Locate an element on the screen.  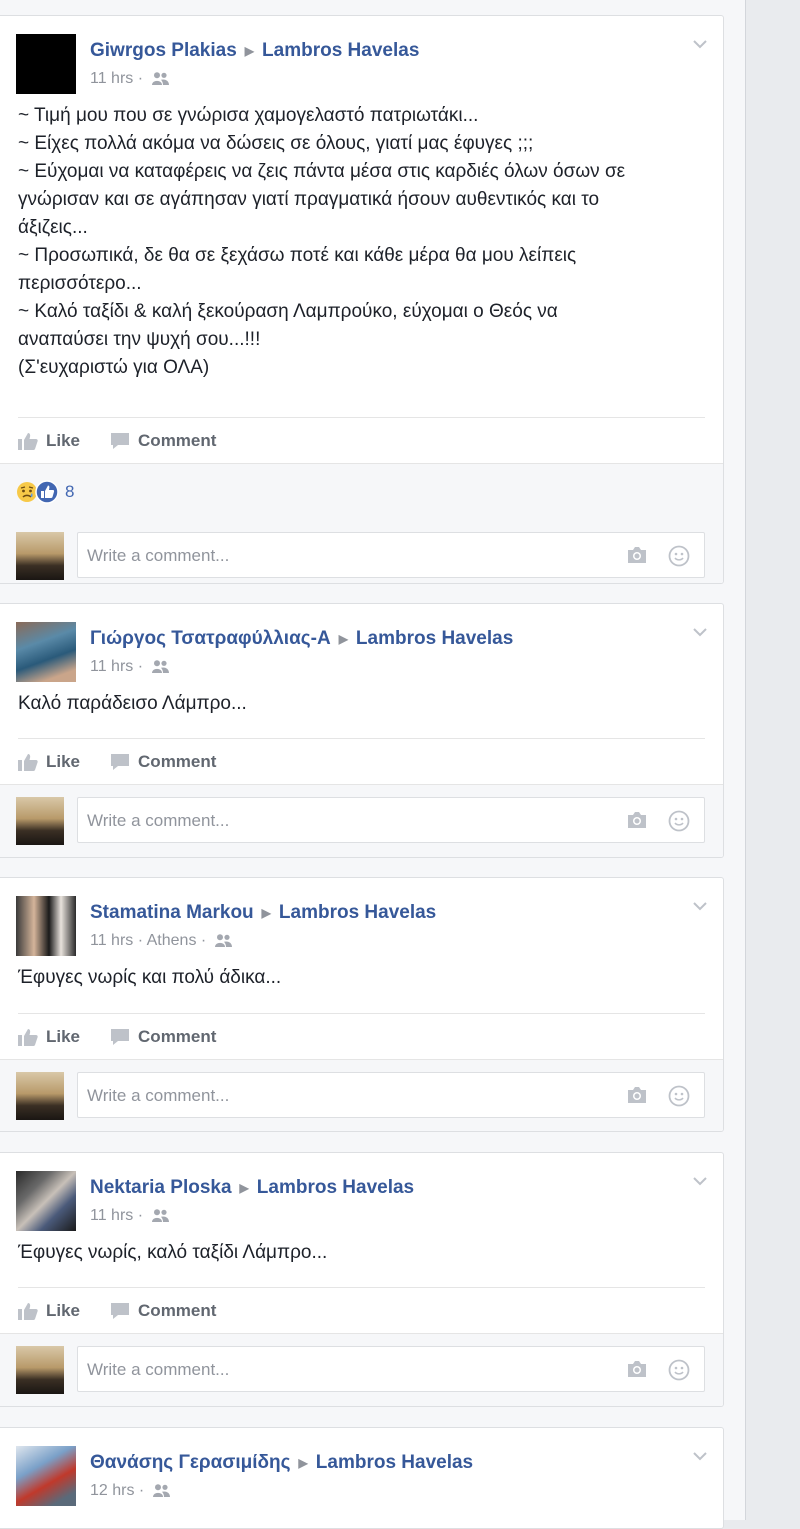
post-header: Nektaria Ploska ▶ Lambros Havelas 11 hrs · is located at coordinates (361, 1192).